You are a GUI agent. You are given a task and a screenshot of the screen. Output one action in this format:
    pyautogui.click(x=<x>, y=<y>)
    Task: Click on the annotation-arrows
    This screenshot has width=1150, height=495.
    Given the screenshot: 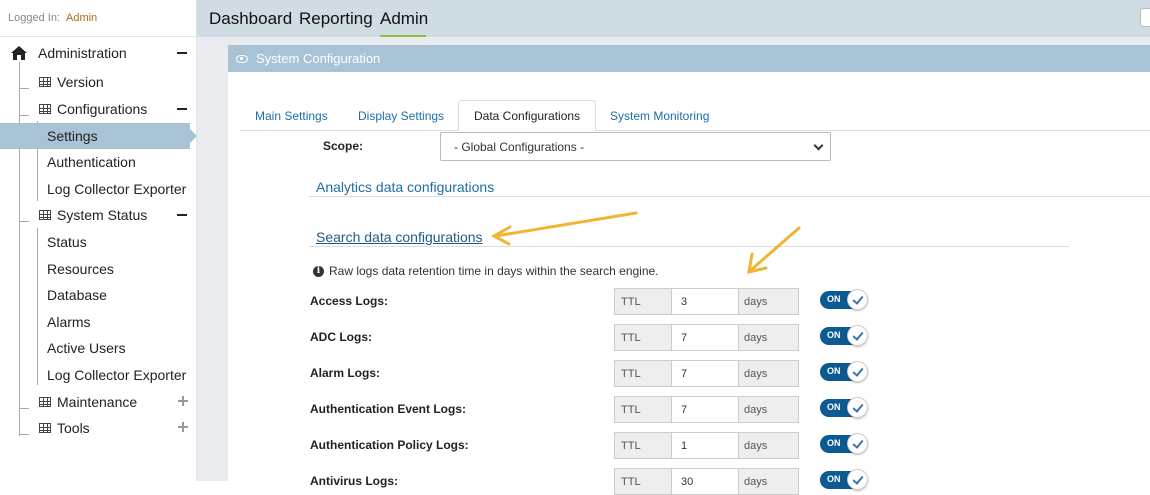 What is the action you would take?
    pyautogui.click(x=645, y=242)
    